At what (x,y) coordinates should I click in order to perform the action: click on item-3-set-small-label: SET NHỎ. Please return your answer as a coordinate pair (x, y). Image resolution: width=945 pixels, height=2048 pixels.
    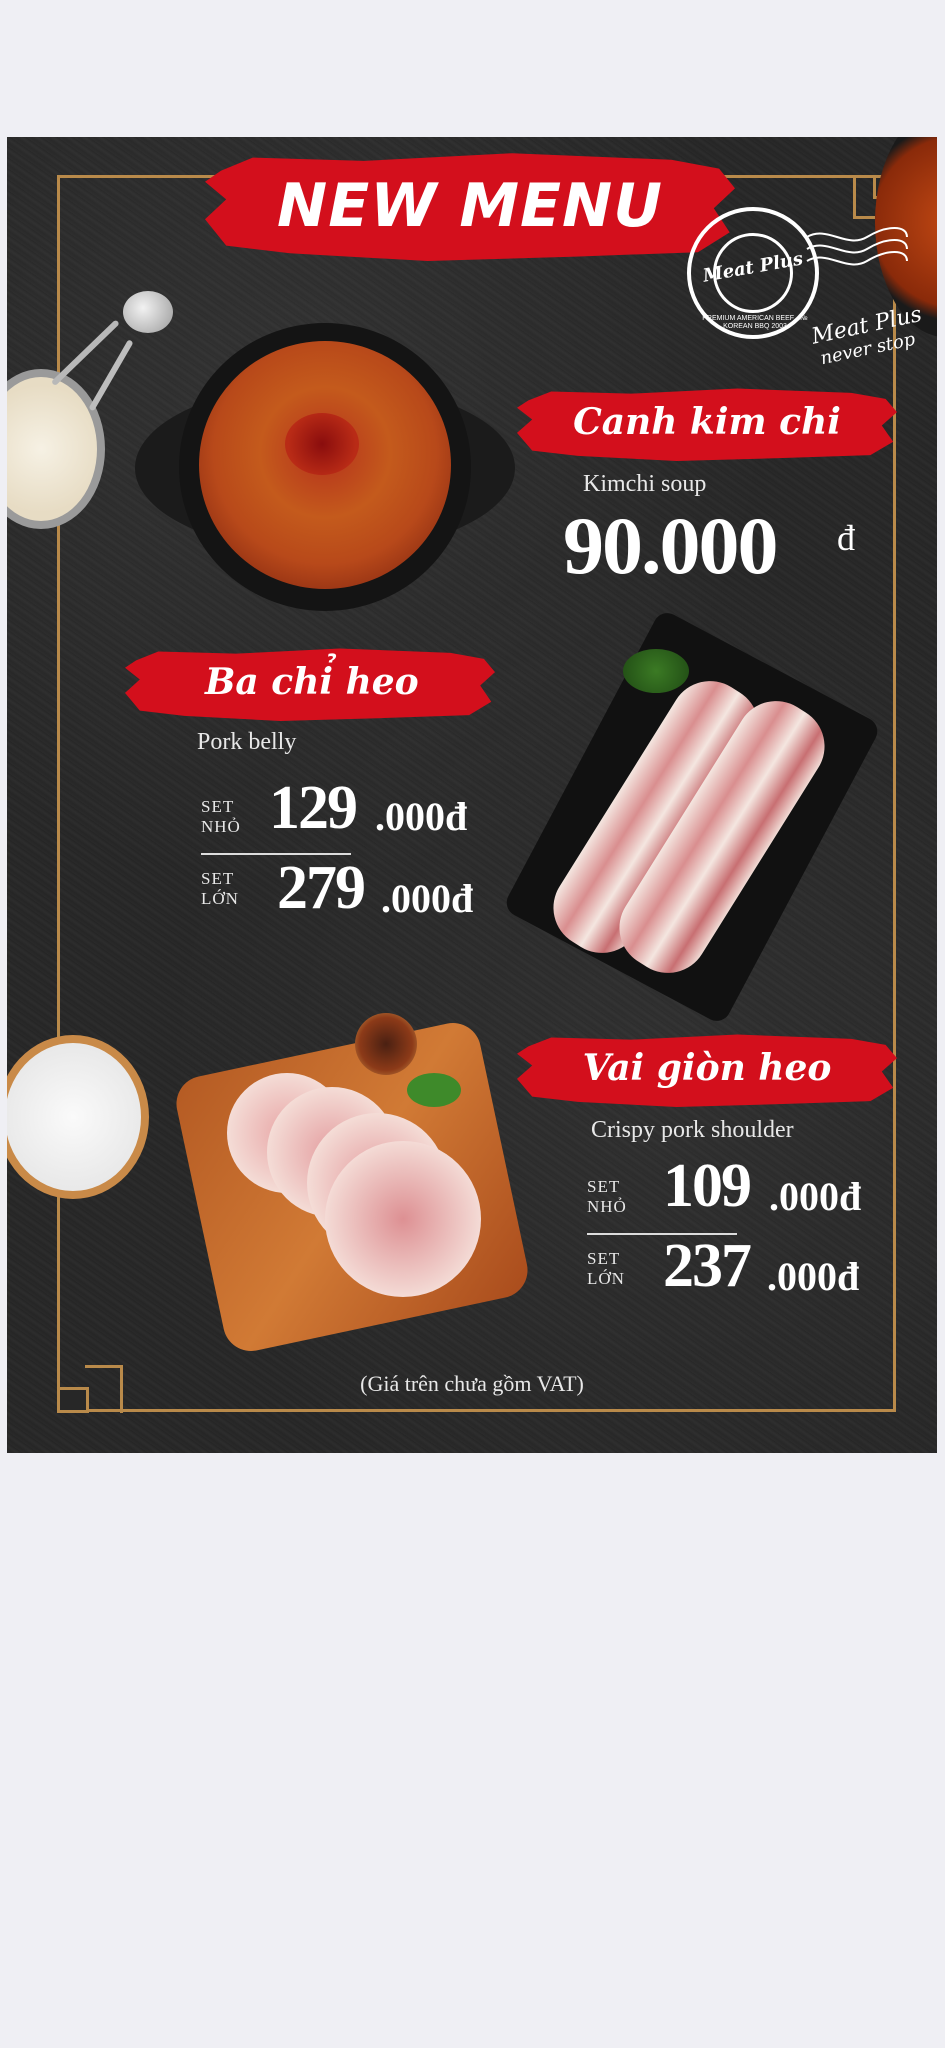
    Looking at the image, I should click on (607, 1197).